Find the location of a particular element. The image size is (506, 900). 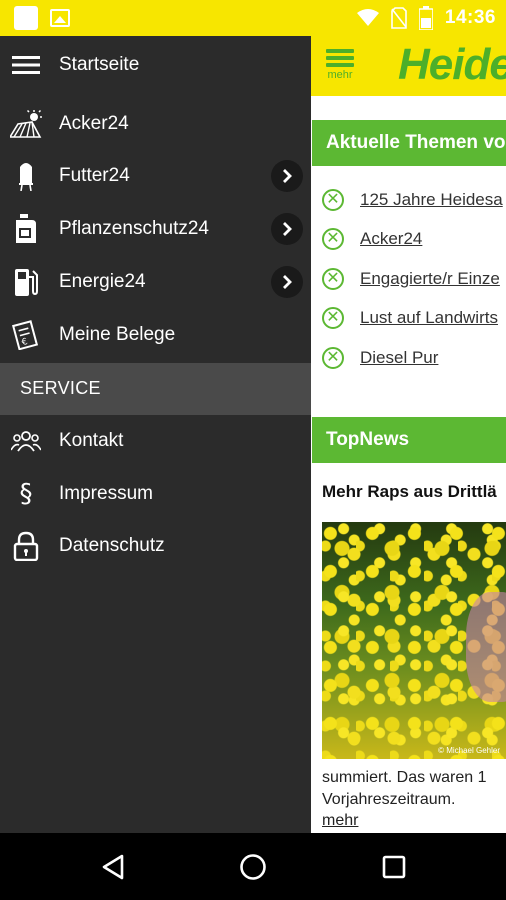

home-circle-icon is located at coordinates (253, 867).